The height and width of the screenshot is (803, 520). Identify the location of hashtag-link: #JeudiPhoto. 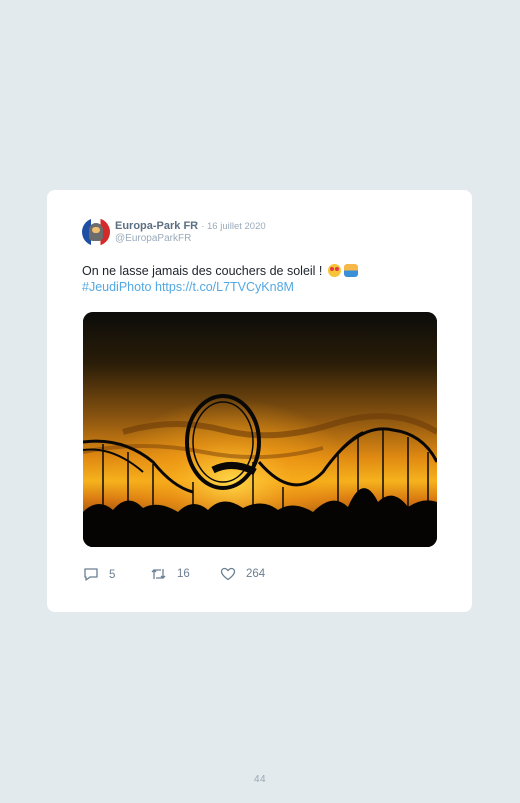
(117, 287).